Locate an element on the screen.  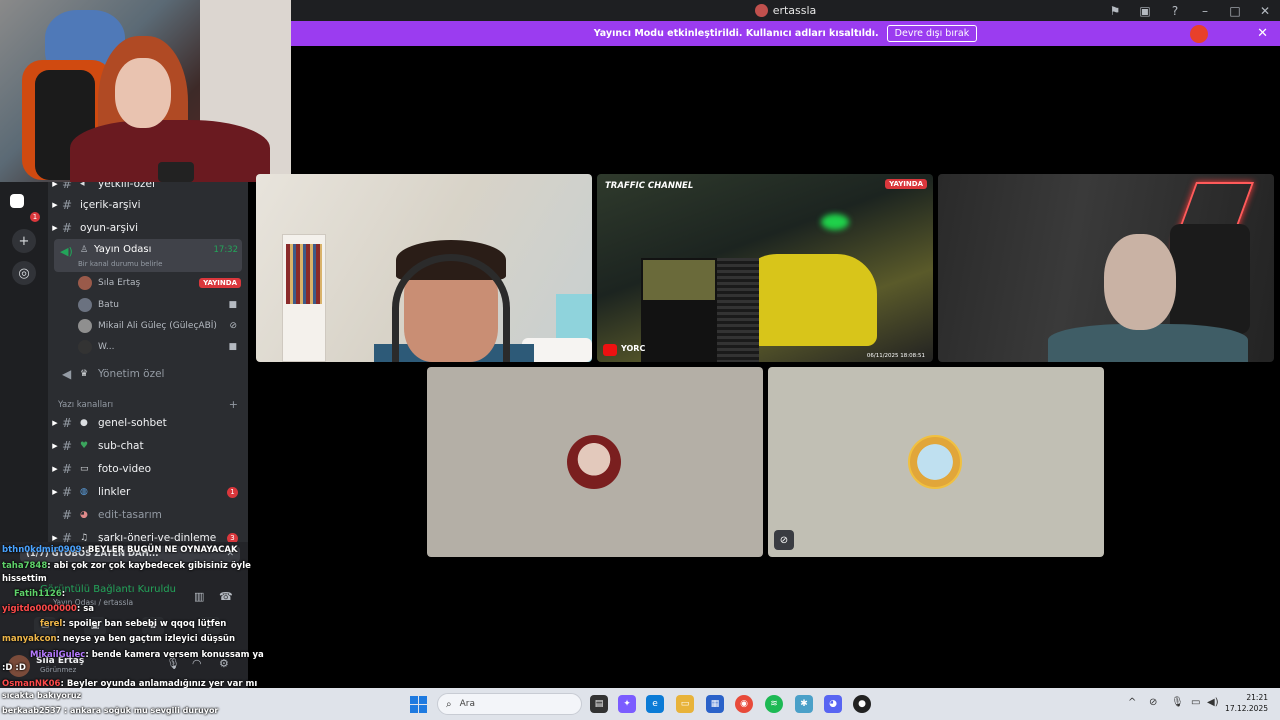
channel-yetkili-ozel: ▶ # ◂ yetkili-özel is located at coordinates (148, 188).